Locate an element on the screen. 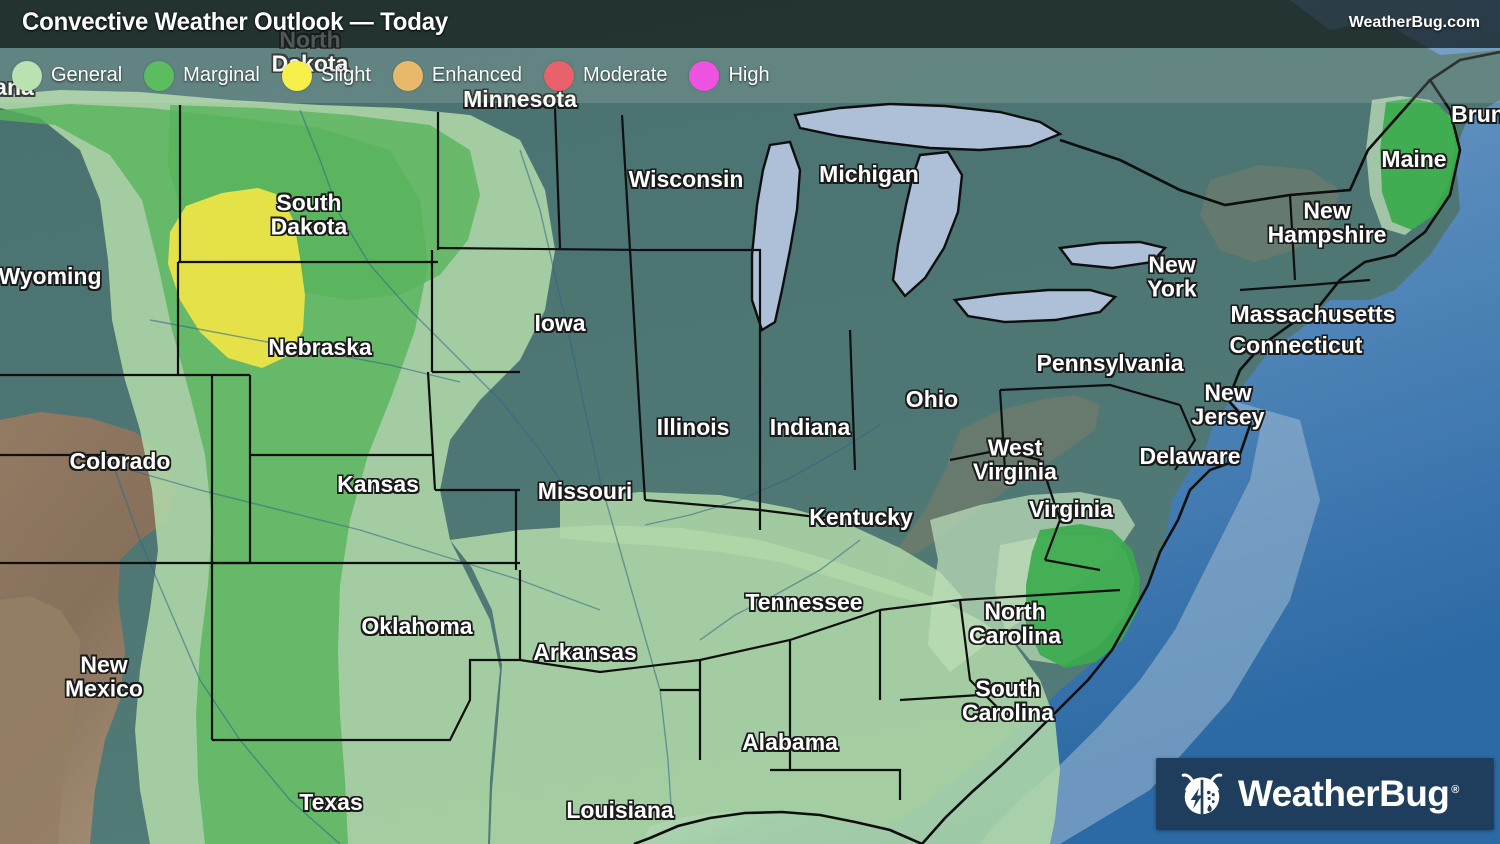 Image resolution: width=1500 pixels, height=844 pixels. state-label-new-brunswick: Brun is located at coordinates (1475, 114).